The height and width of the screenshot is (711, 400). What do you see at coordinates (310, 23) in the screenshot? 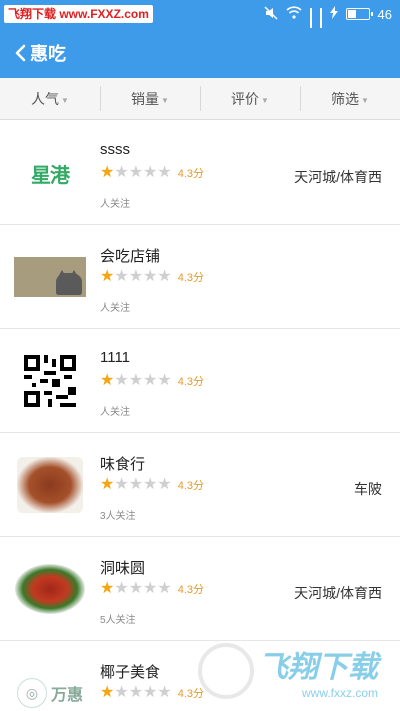
I see `signal-icon` at bounding box center [310, 23].